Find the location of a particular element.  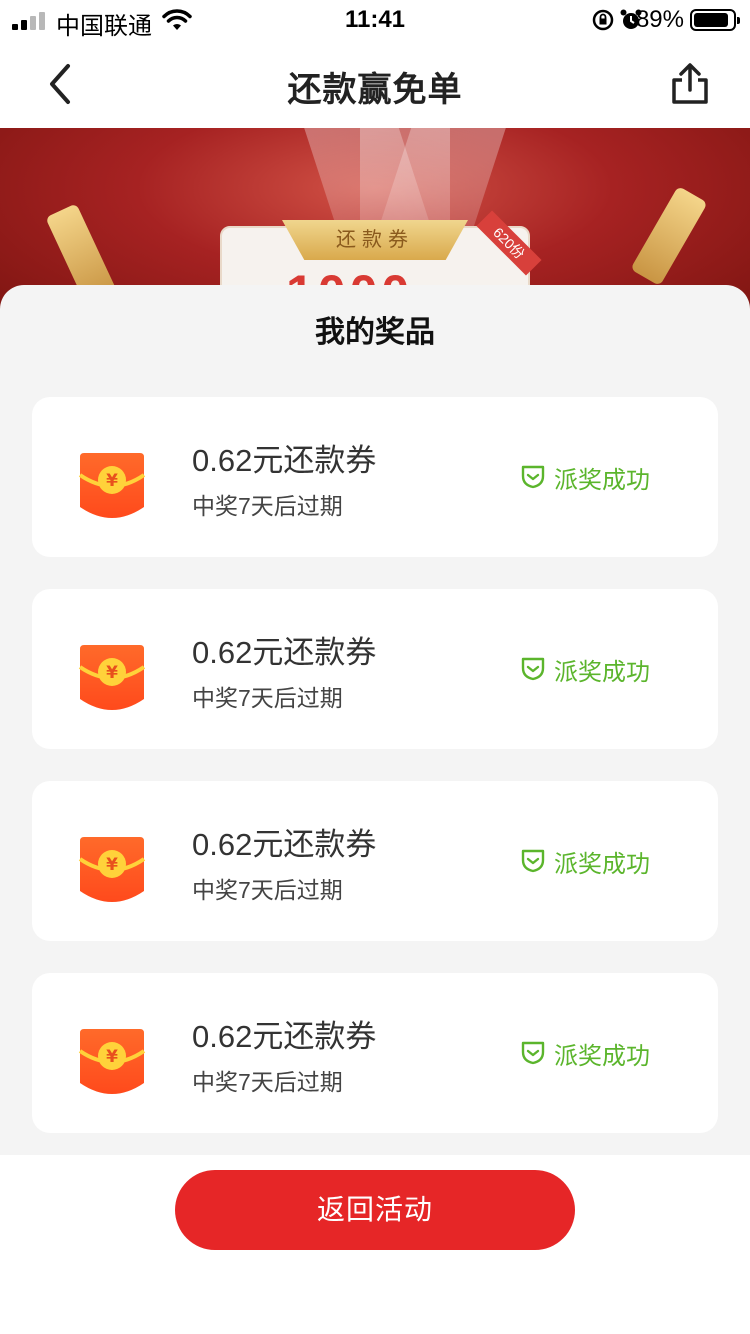

ribbon-decoration is located at coordinates (669, 236).